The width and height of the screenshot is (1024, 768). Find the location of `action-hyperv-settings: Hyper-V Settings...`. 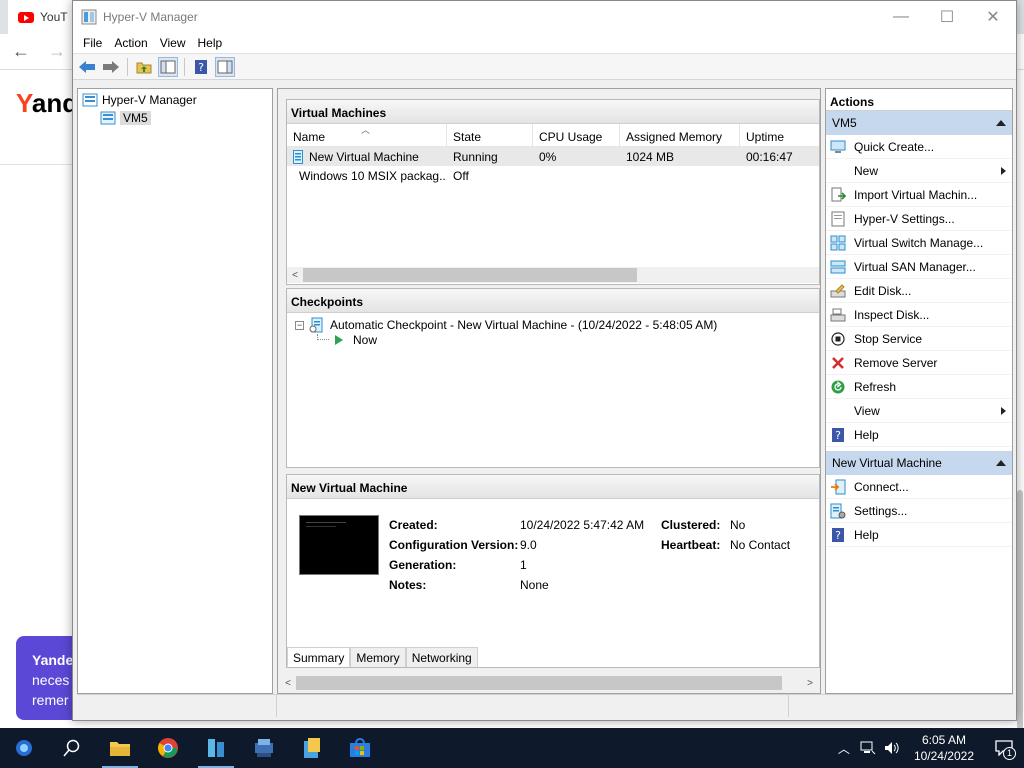

action-hyperv-settings: Hyper-V Settings... is located at coordinates (919, 219).